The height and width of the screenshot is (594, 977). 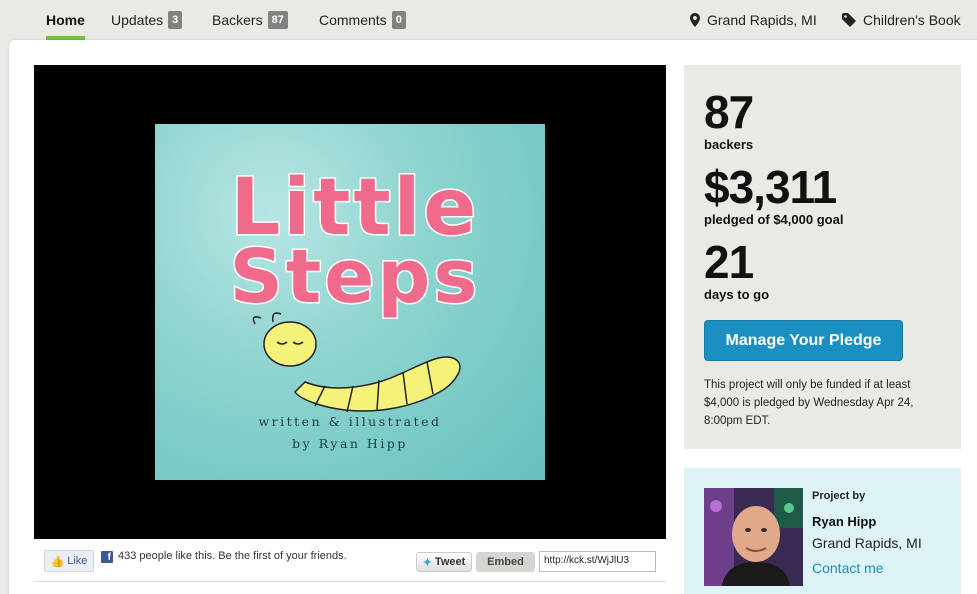 What do you see at coordinates (839, 496) in the screenshot?
I see `project-by-heading: Project by` at bounding box center [839, 496].